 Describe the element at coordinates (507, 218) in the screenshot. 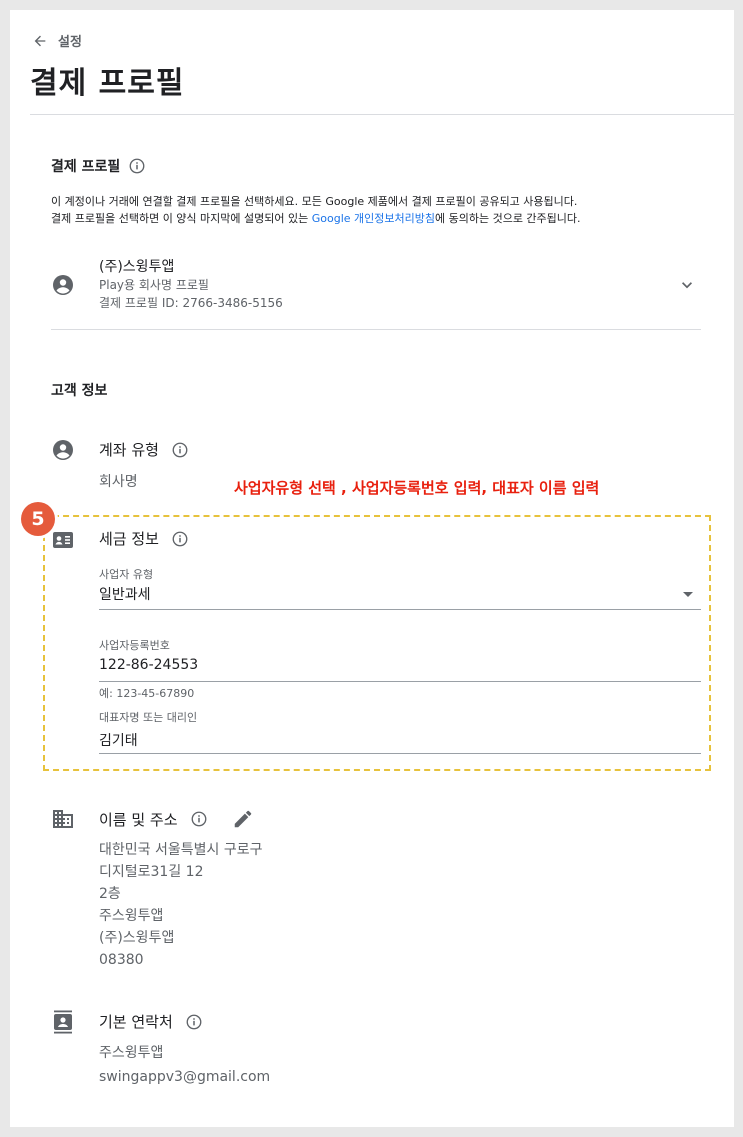

I see `description-line-2-suffix: 에 동의하는 것으로 간주됩니다.` at that location.